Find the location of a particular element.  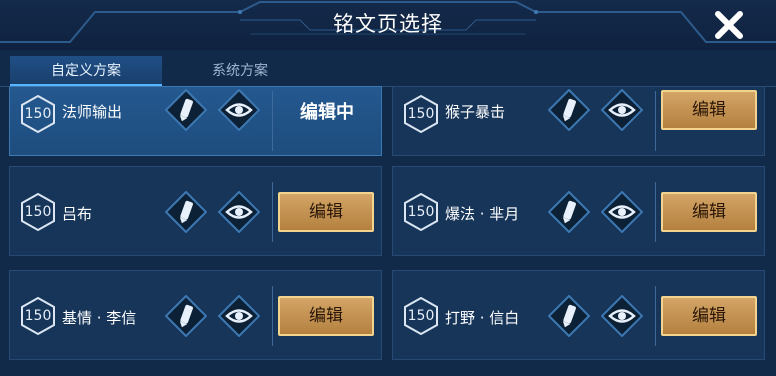

page-name: 爆法 · 芈月 is located at coordinates (482, 214).